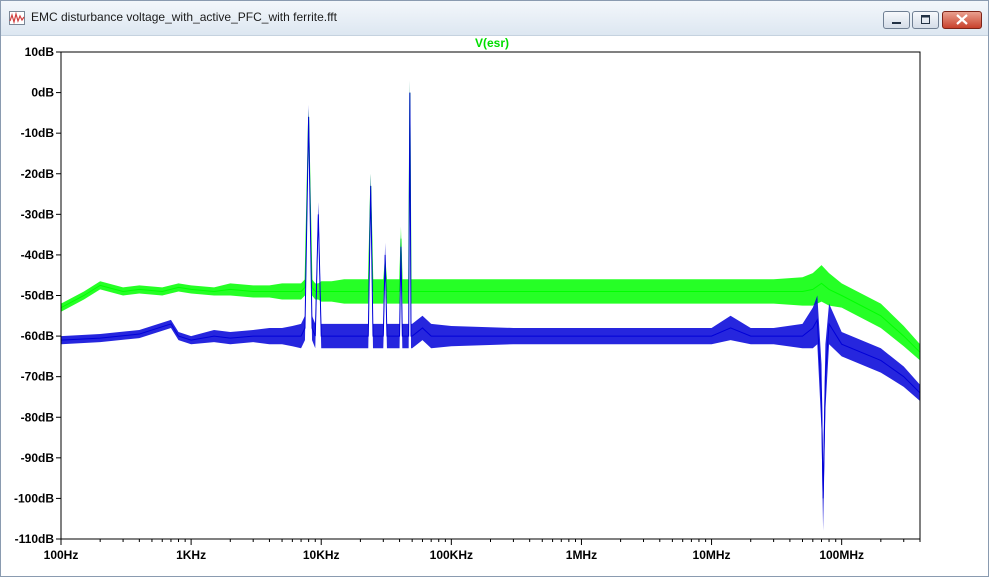 The image size is (989, 577). I want to click on y-tick-label: 10dB, so click(40, 52).